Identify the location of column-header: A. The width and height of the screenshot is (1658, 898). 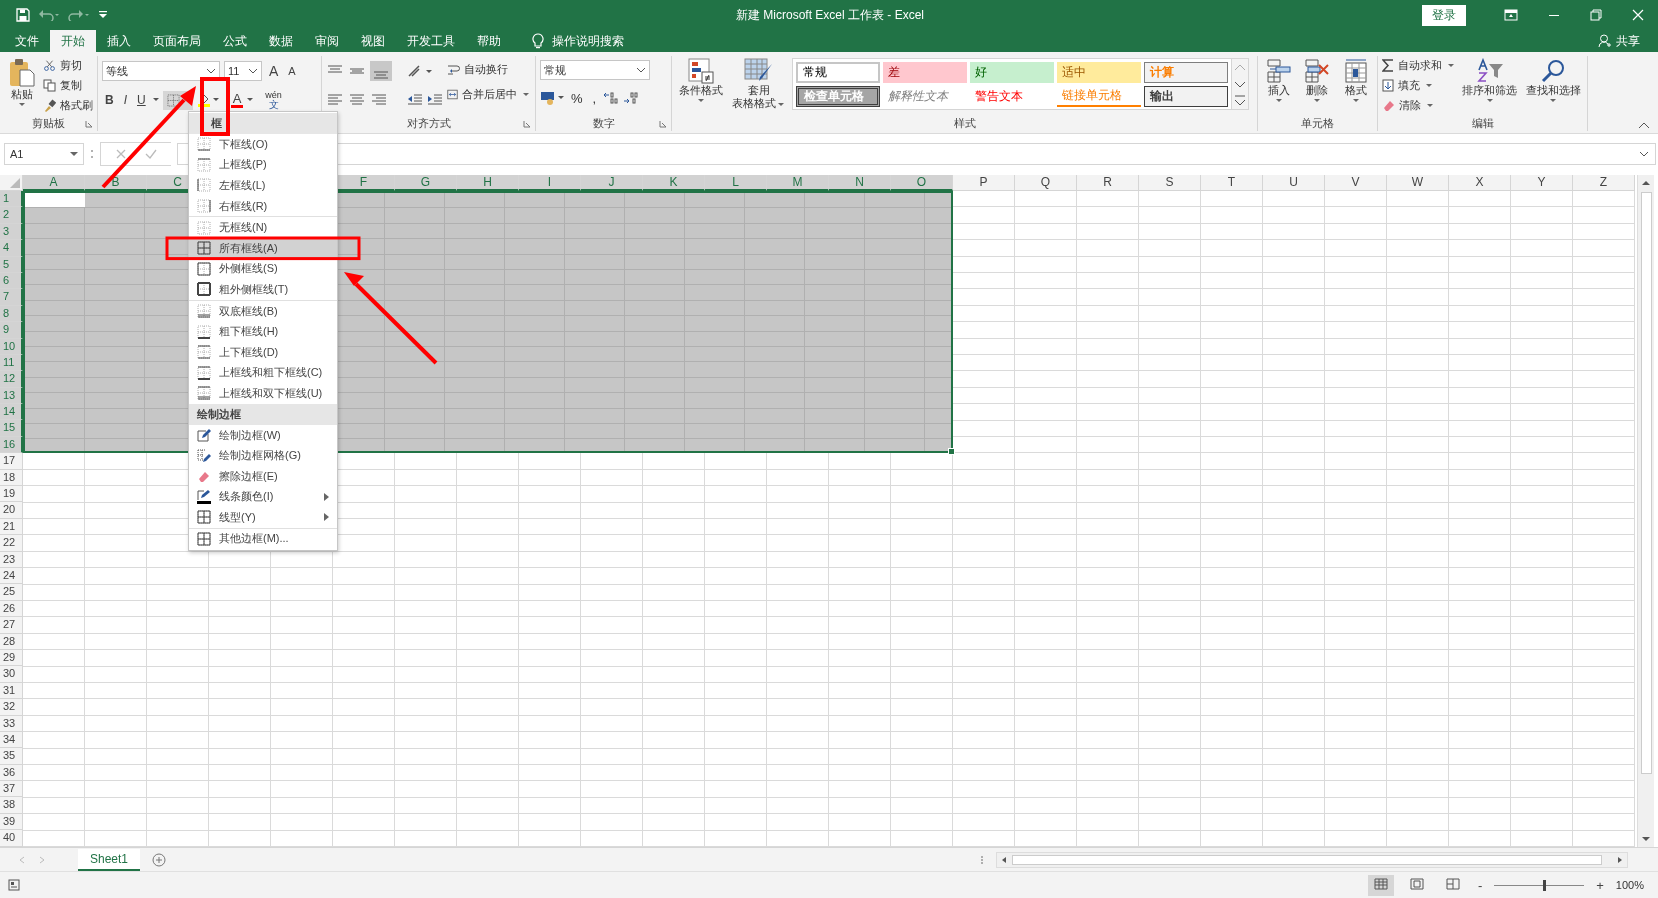
(54, 183).